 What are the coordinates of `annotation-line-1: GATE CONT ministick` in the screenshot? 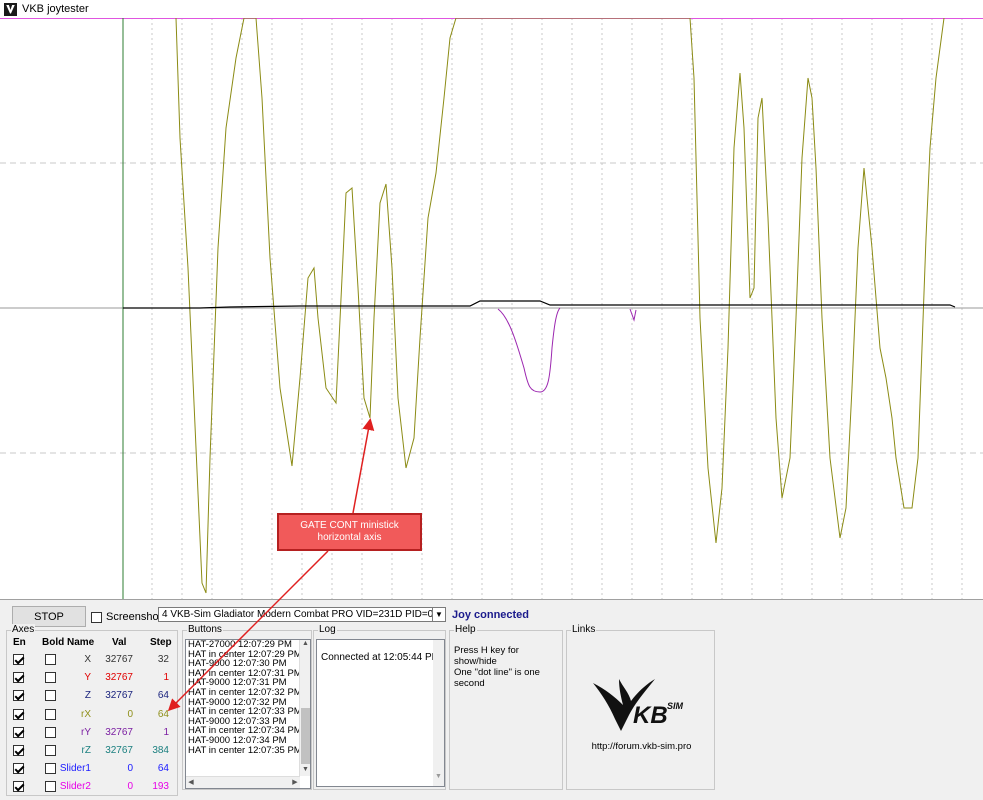 It's located at (349, 525).